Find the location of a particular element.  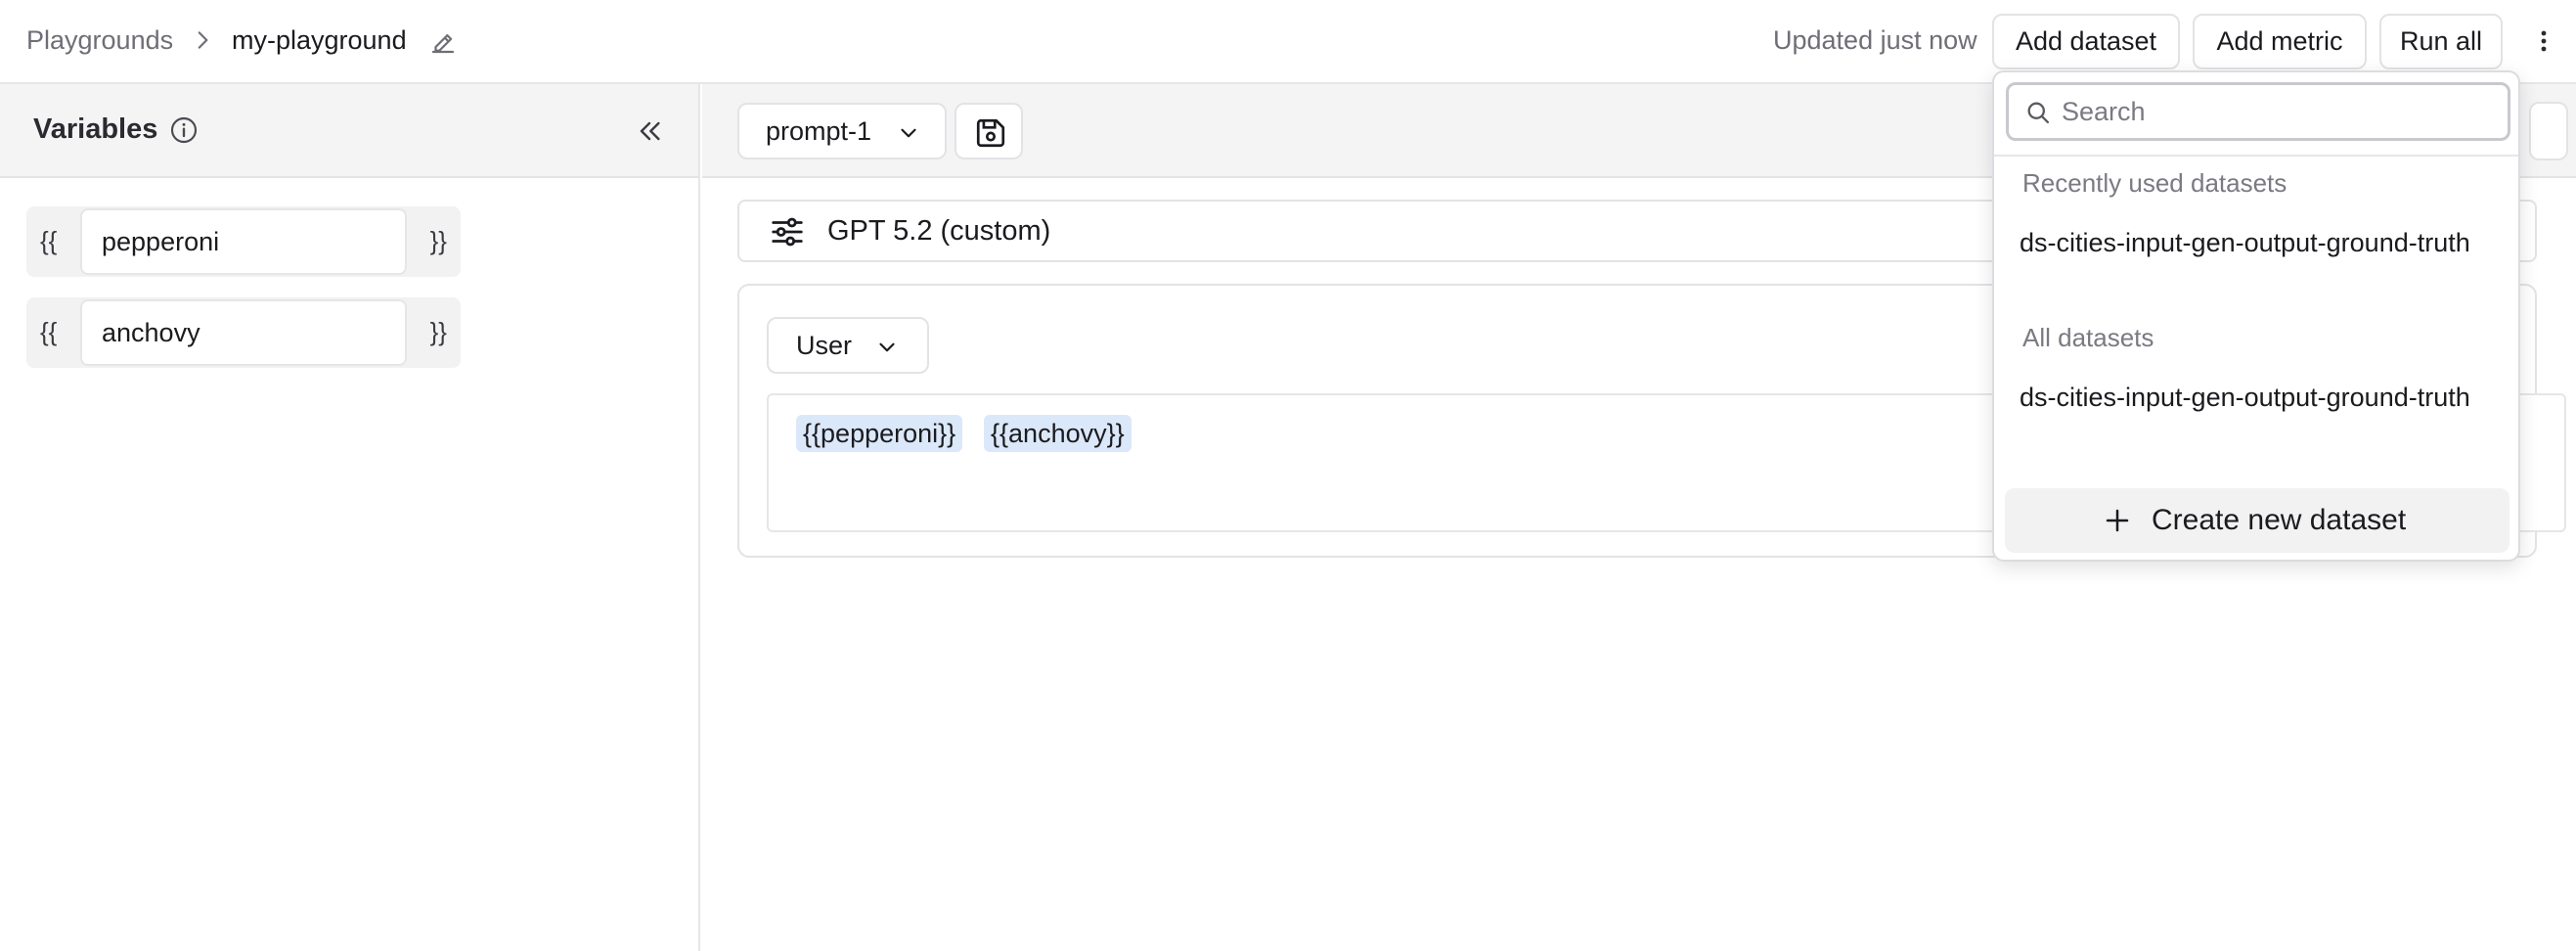

variable-name-input: anchovy is located at coordinates (243, 332).